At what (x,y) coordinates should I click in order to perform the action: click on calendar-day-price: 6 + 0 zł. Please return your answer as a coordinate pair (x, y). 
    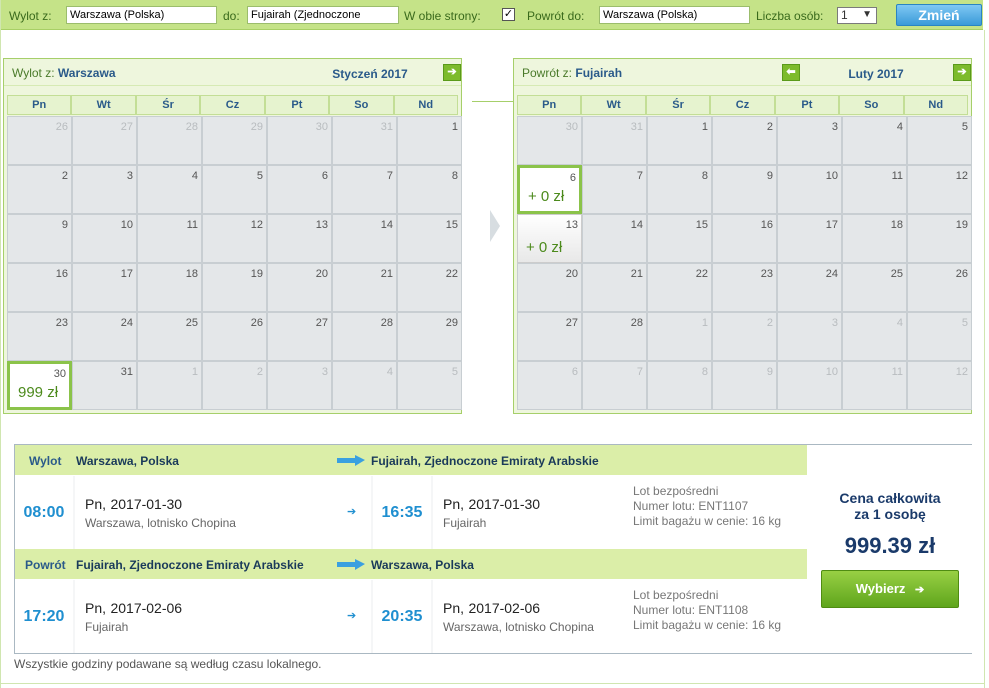
    Looking at the image, I should click on (549, 189).